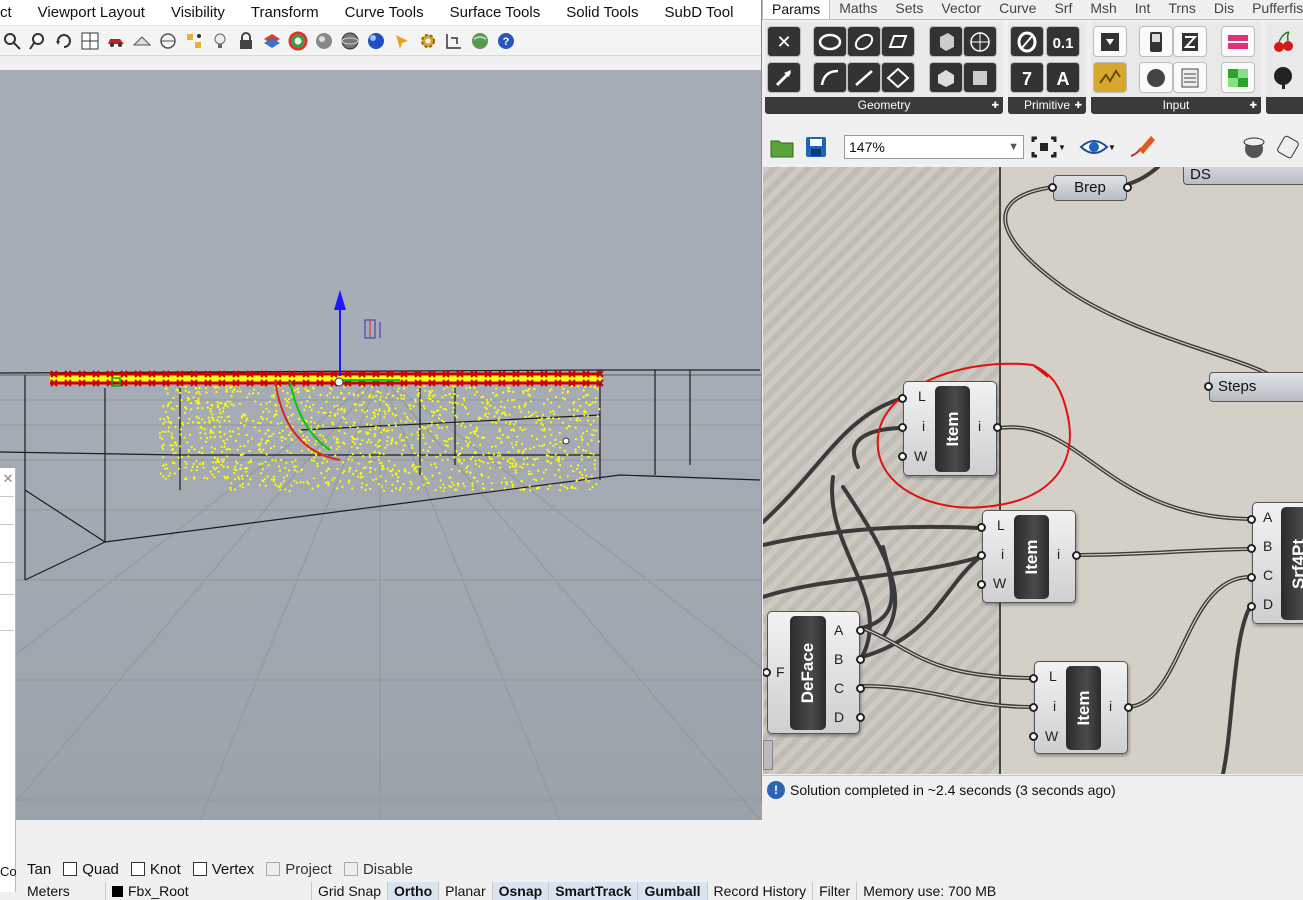 The width and height of the screenshot is (1303, 900). What do you see at coordinates (208, 891) in the screenshot?
I see `layer-field: Fbx_Root` at bounding box center [208, 891].